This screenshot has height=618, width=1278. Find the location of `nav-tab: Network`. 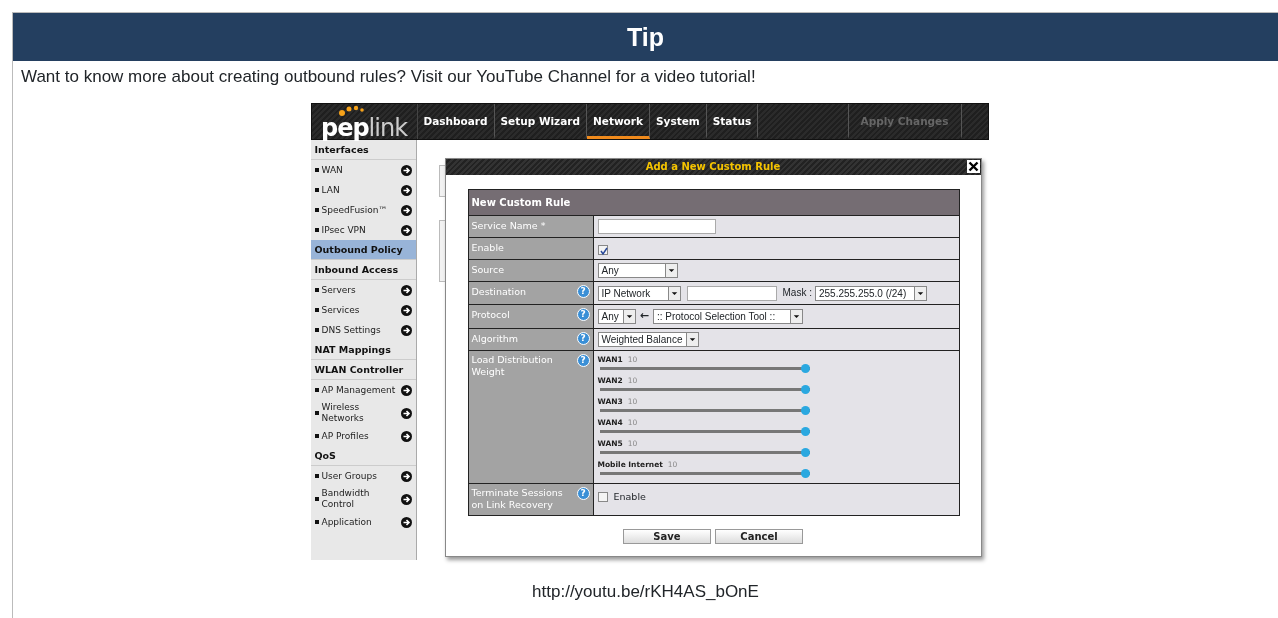

nav-tab: Network is located at coordinates (618, 121).